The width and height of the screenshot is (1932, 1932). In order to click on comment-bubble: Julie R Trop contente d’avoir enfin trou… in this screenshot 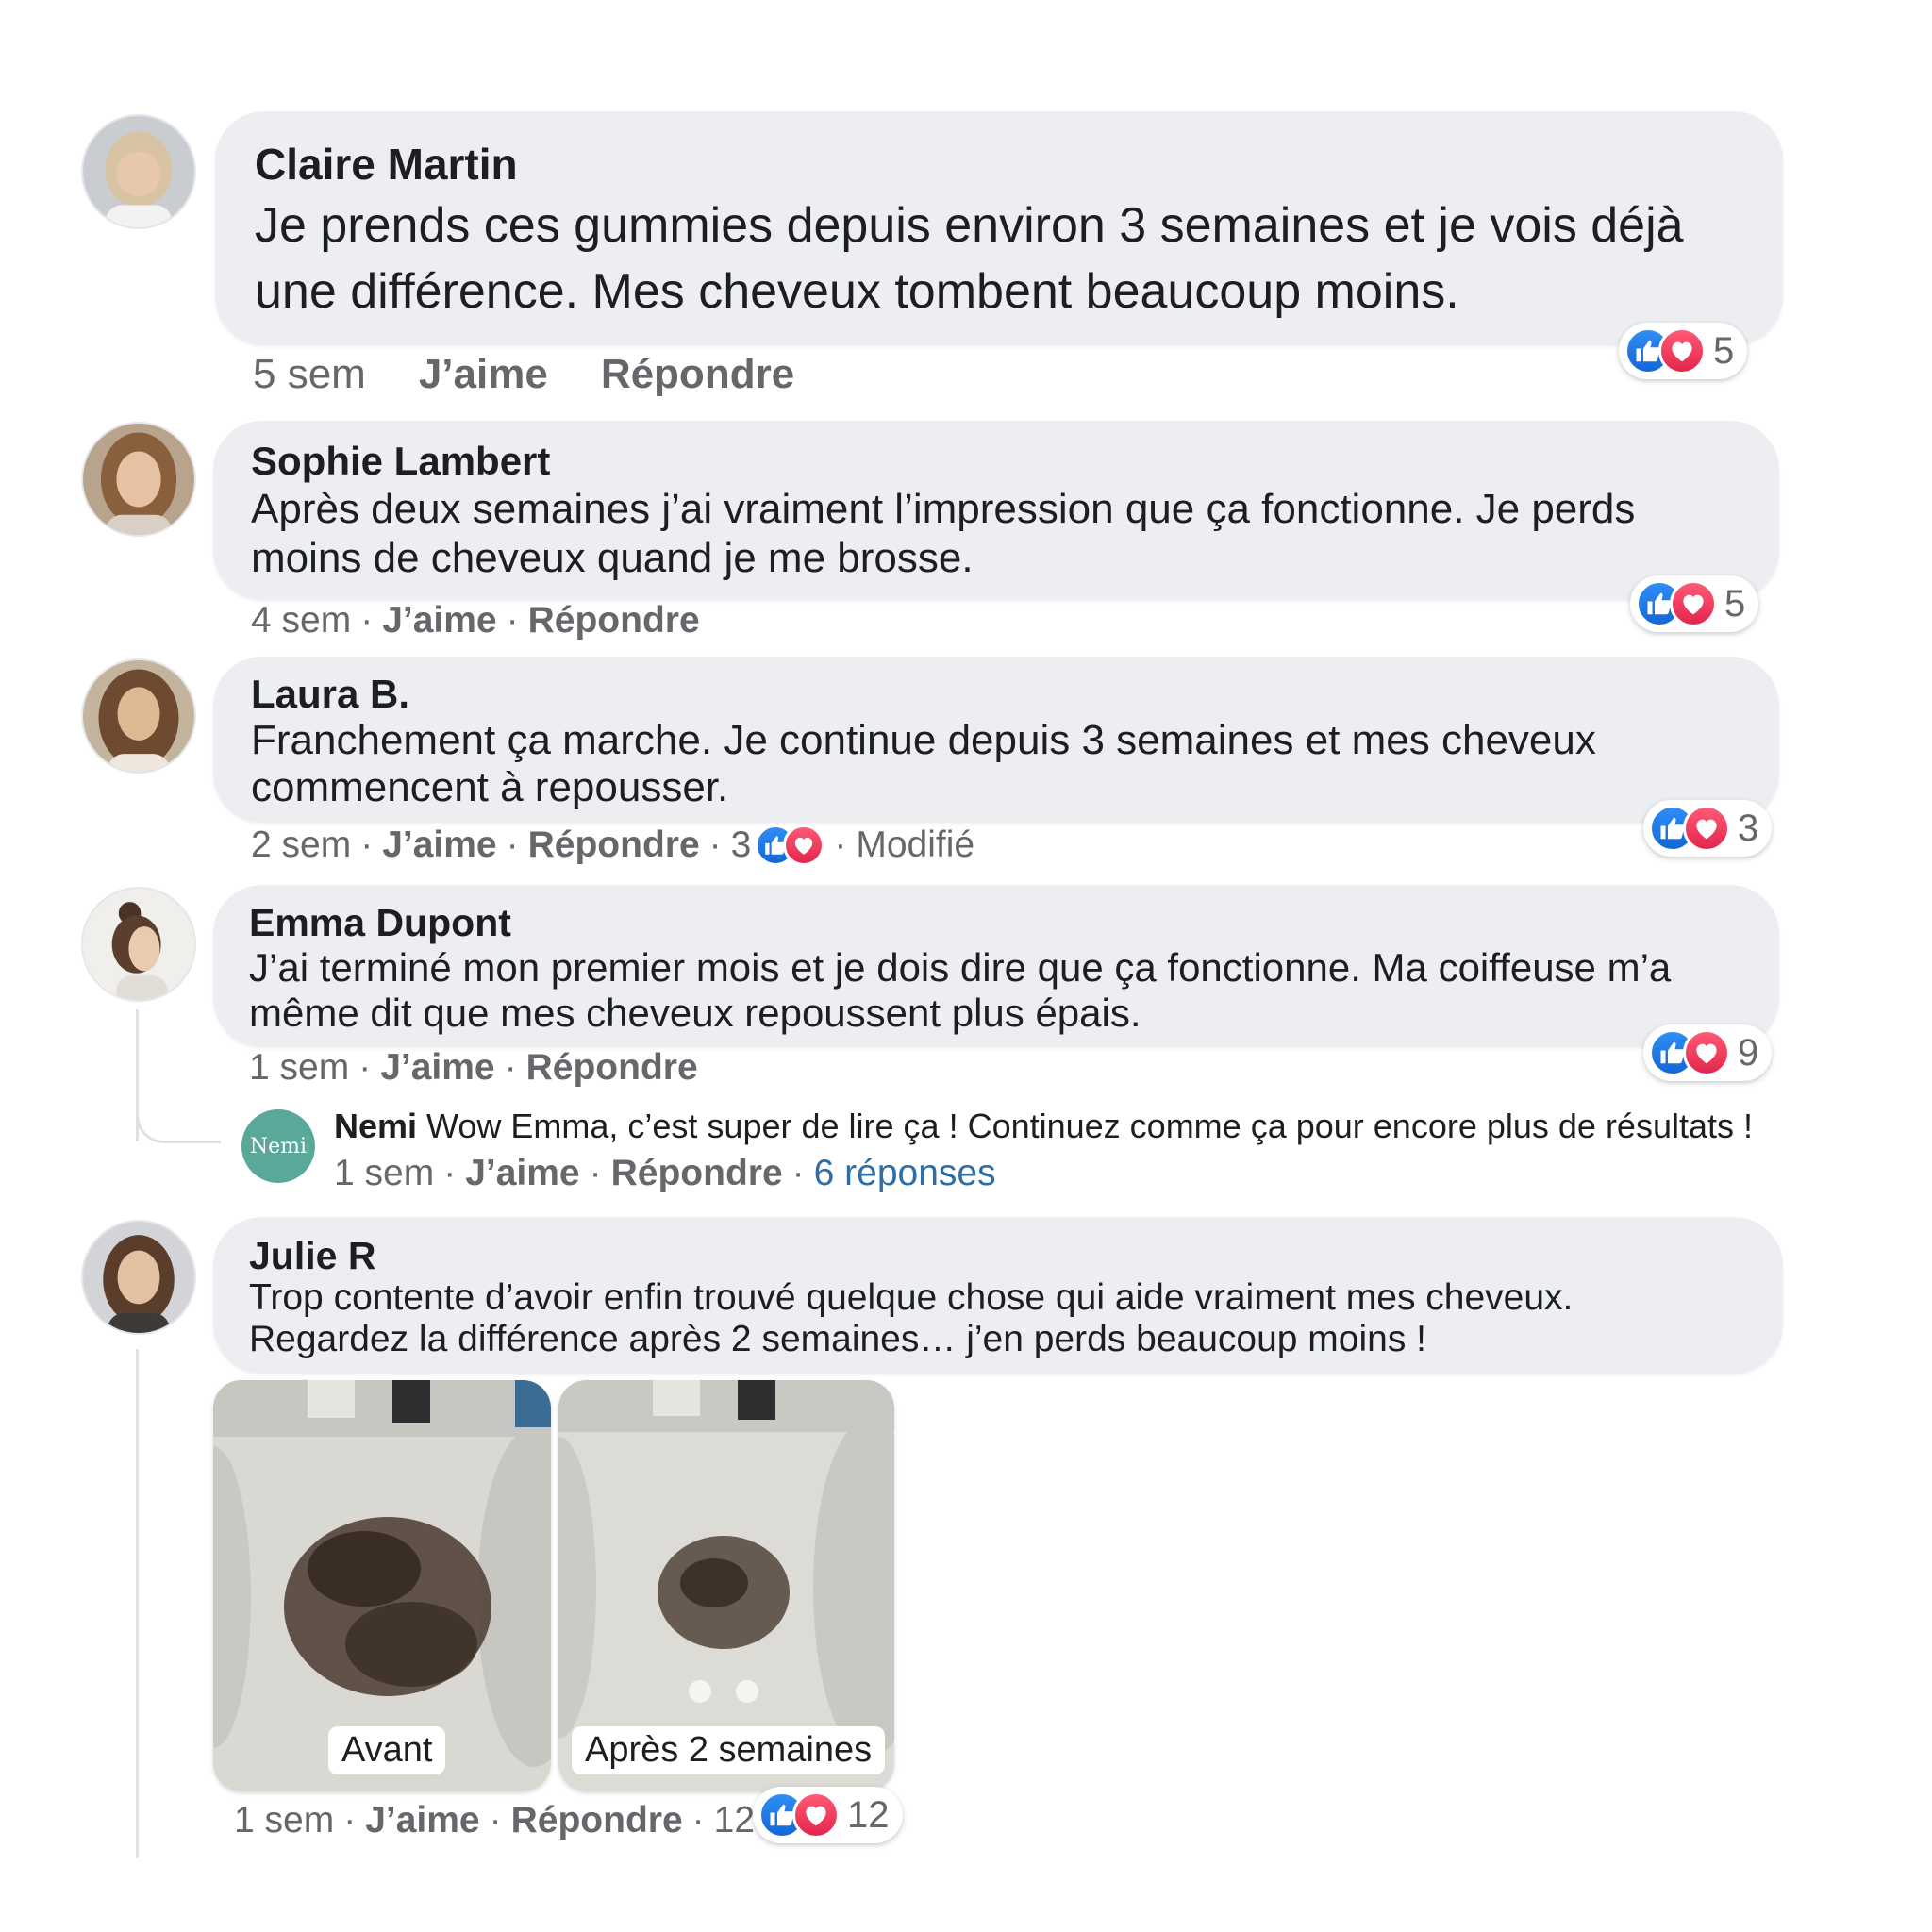, I will do `click(998, 1295)`.